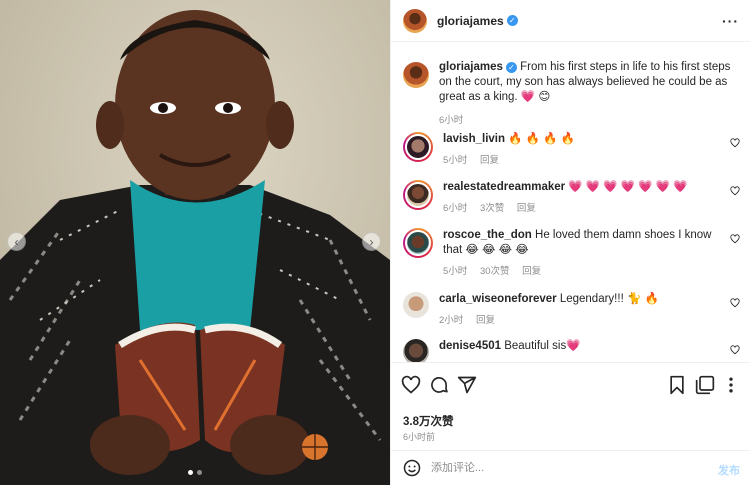 Image resolution: width=750 pixels, height=485 pixels. Describe the element at coordinates (16, 241) in the screenshot. I see `chevron-left-icon: ‹` at that location.